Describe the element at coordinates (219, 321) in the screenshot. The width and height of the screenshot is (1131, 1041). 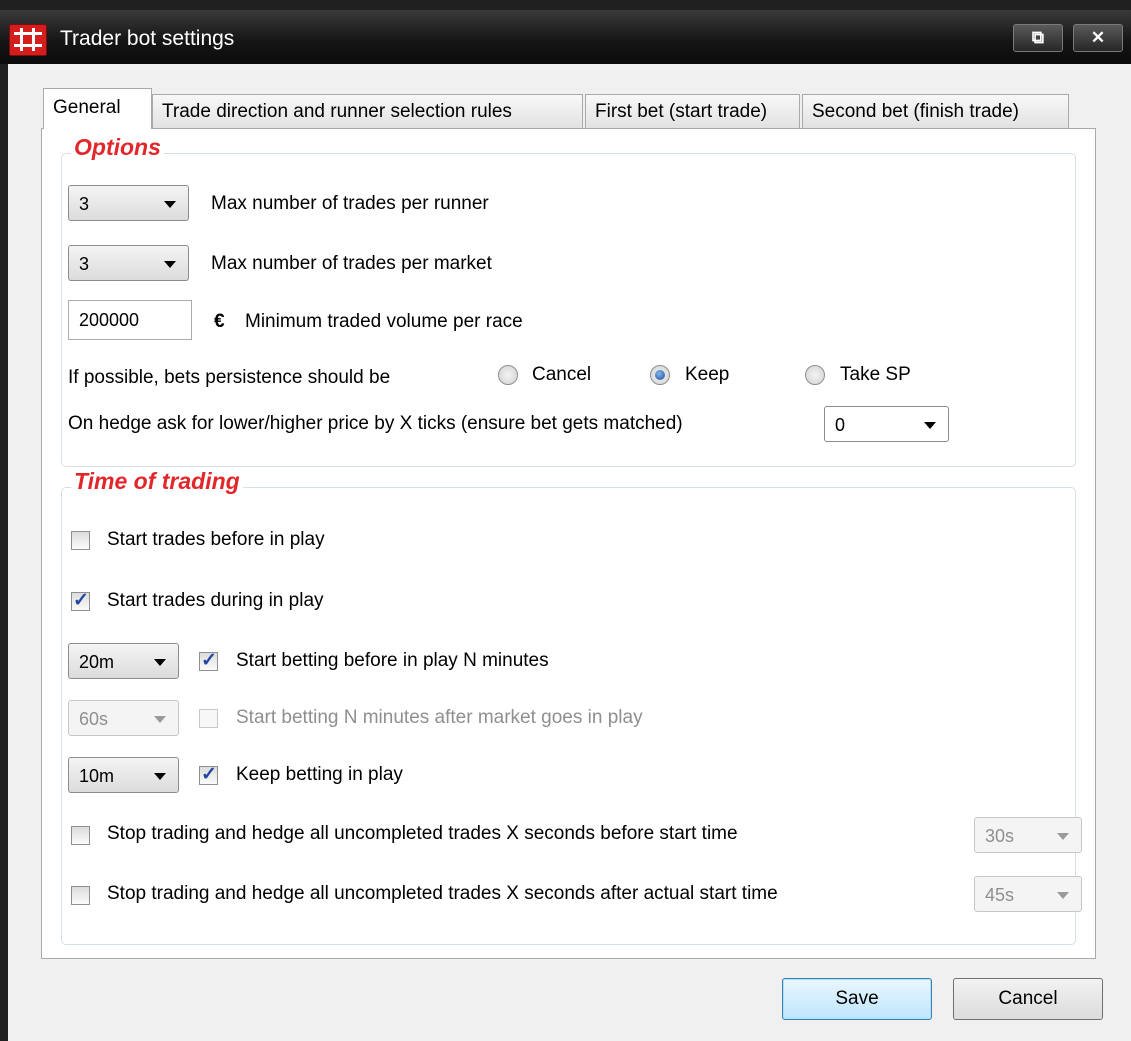
I see `currency-symbol: €` at that location.